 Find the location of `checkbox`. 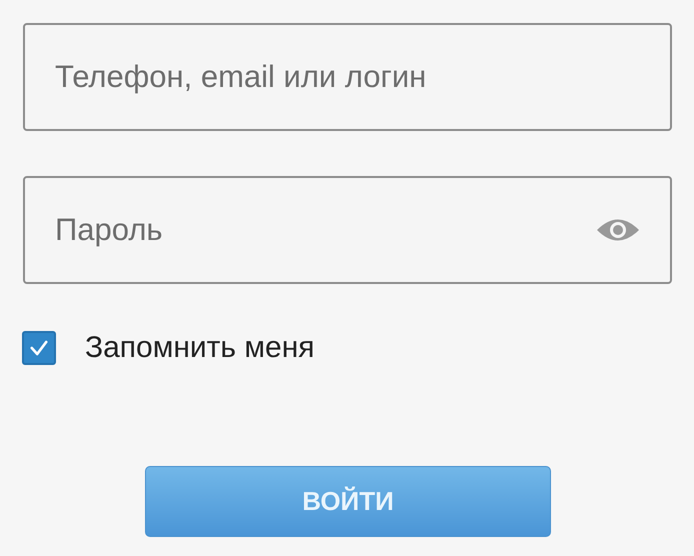

checkbox is located at coordinates (39, 348).